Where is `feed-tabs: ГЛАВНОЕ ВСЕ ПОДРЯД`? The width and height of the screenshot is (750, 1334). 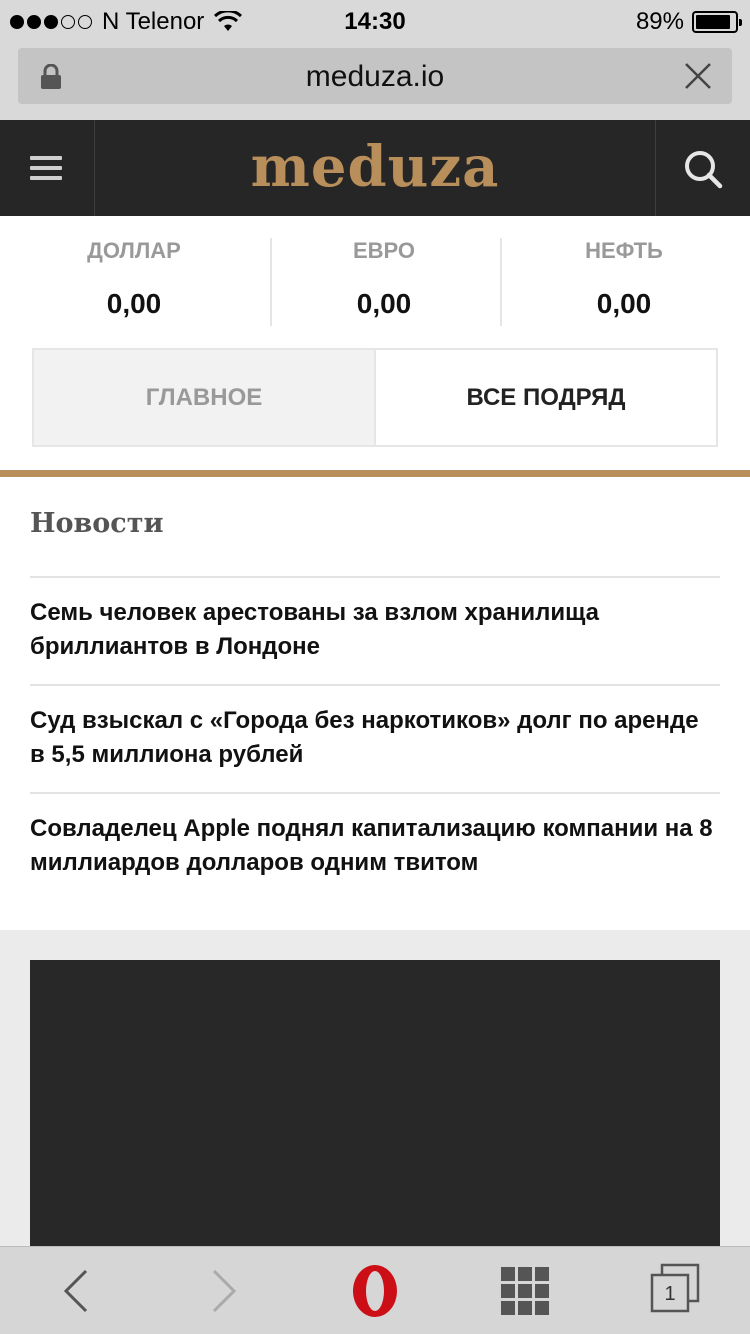 feed-tabs: ГЛАВНОЕ ВСЕ ПОДРЯД is located at coordinates (375, 397).